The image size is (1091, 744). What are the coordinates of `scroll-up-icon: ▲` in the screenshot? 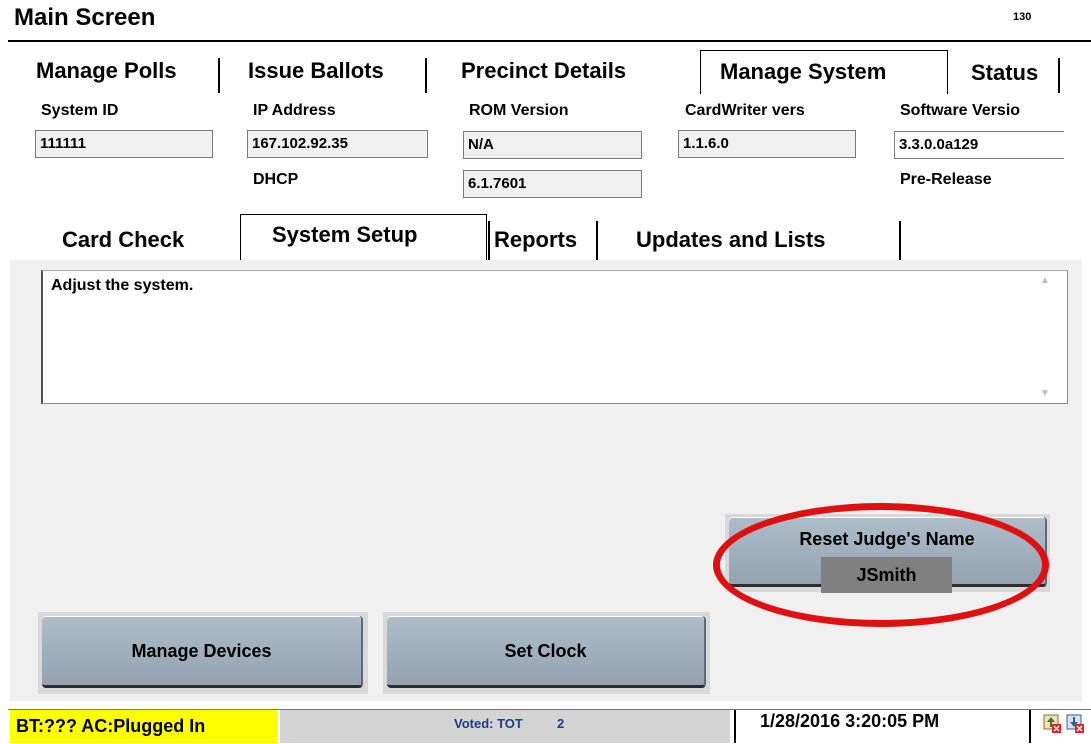 It's located at (1045, 280).